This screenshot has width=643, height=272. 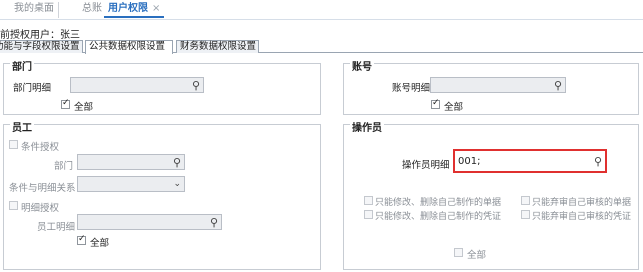 I want to click on subtab-label: 财务数据权限设置, so click(x=218, y=46).